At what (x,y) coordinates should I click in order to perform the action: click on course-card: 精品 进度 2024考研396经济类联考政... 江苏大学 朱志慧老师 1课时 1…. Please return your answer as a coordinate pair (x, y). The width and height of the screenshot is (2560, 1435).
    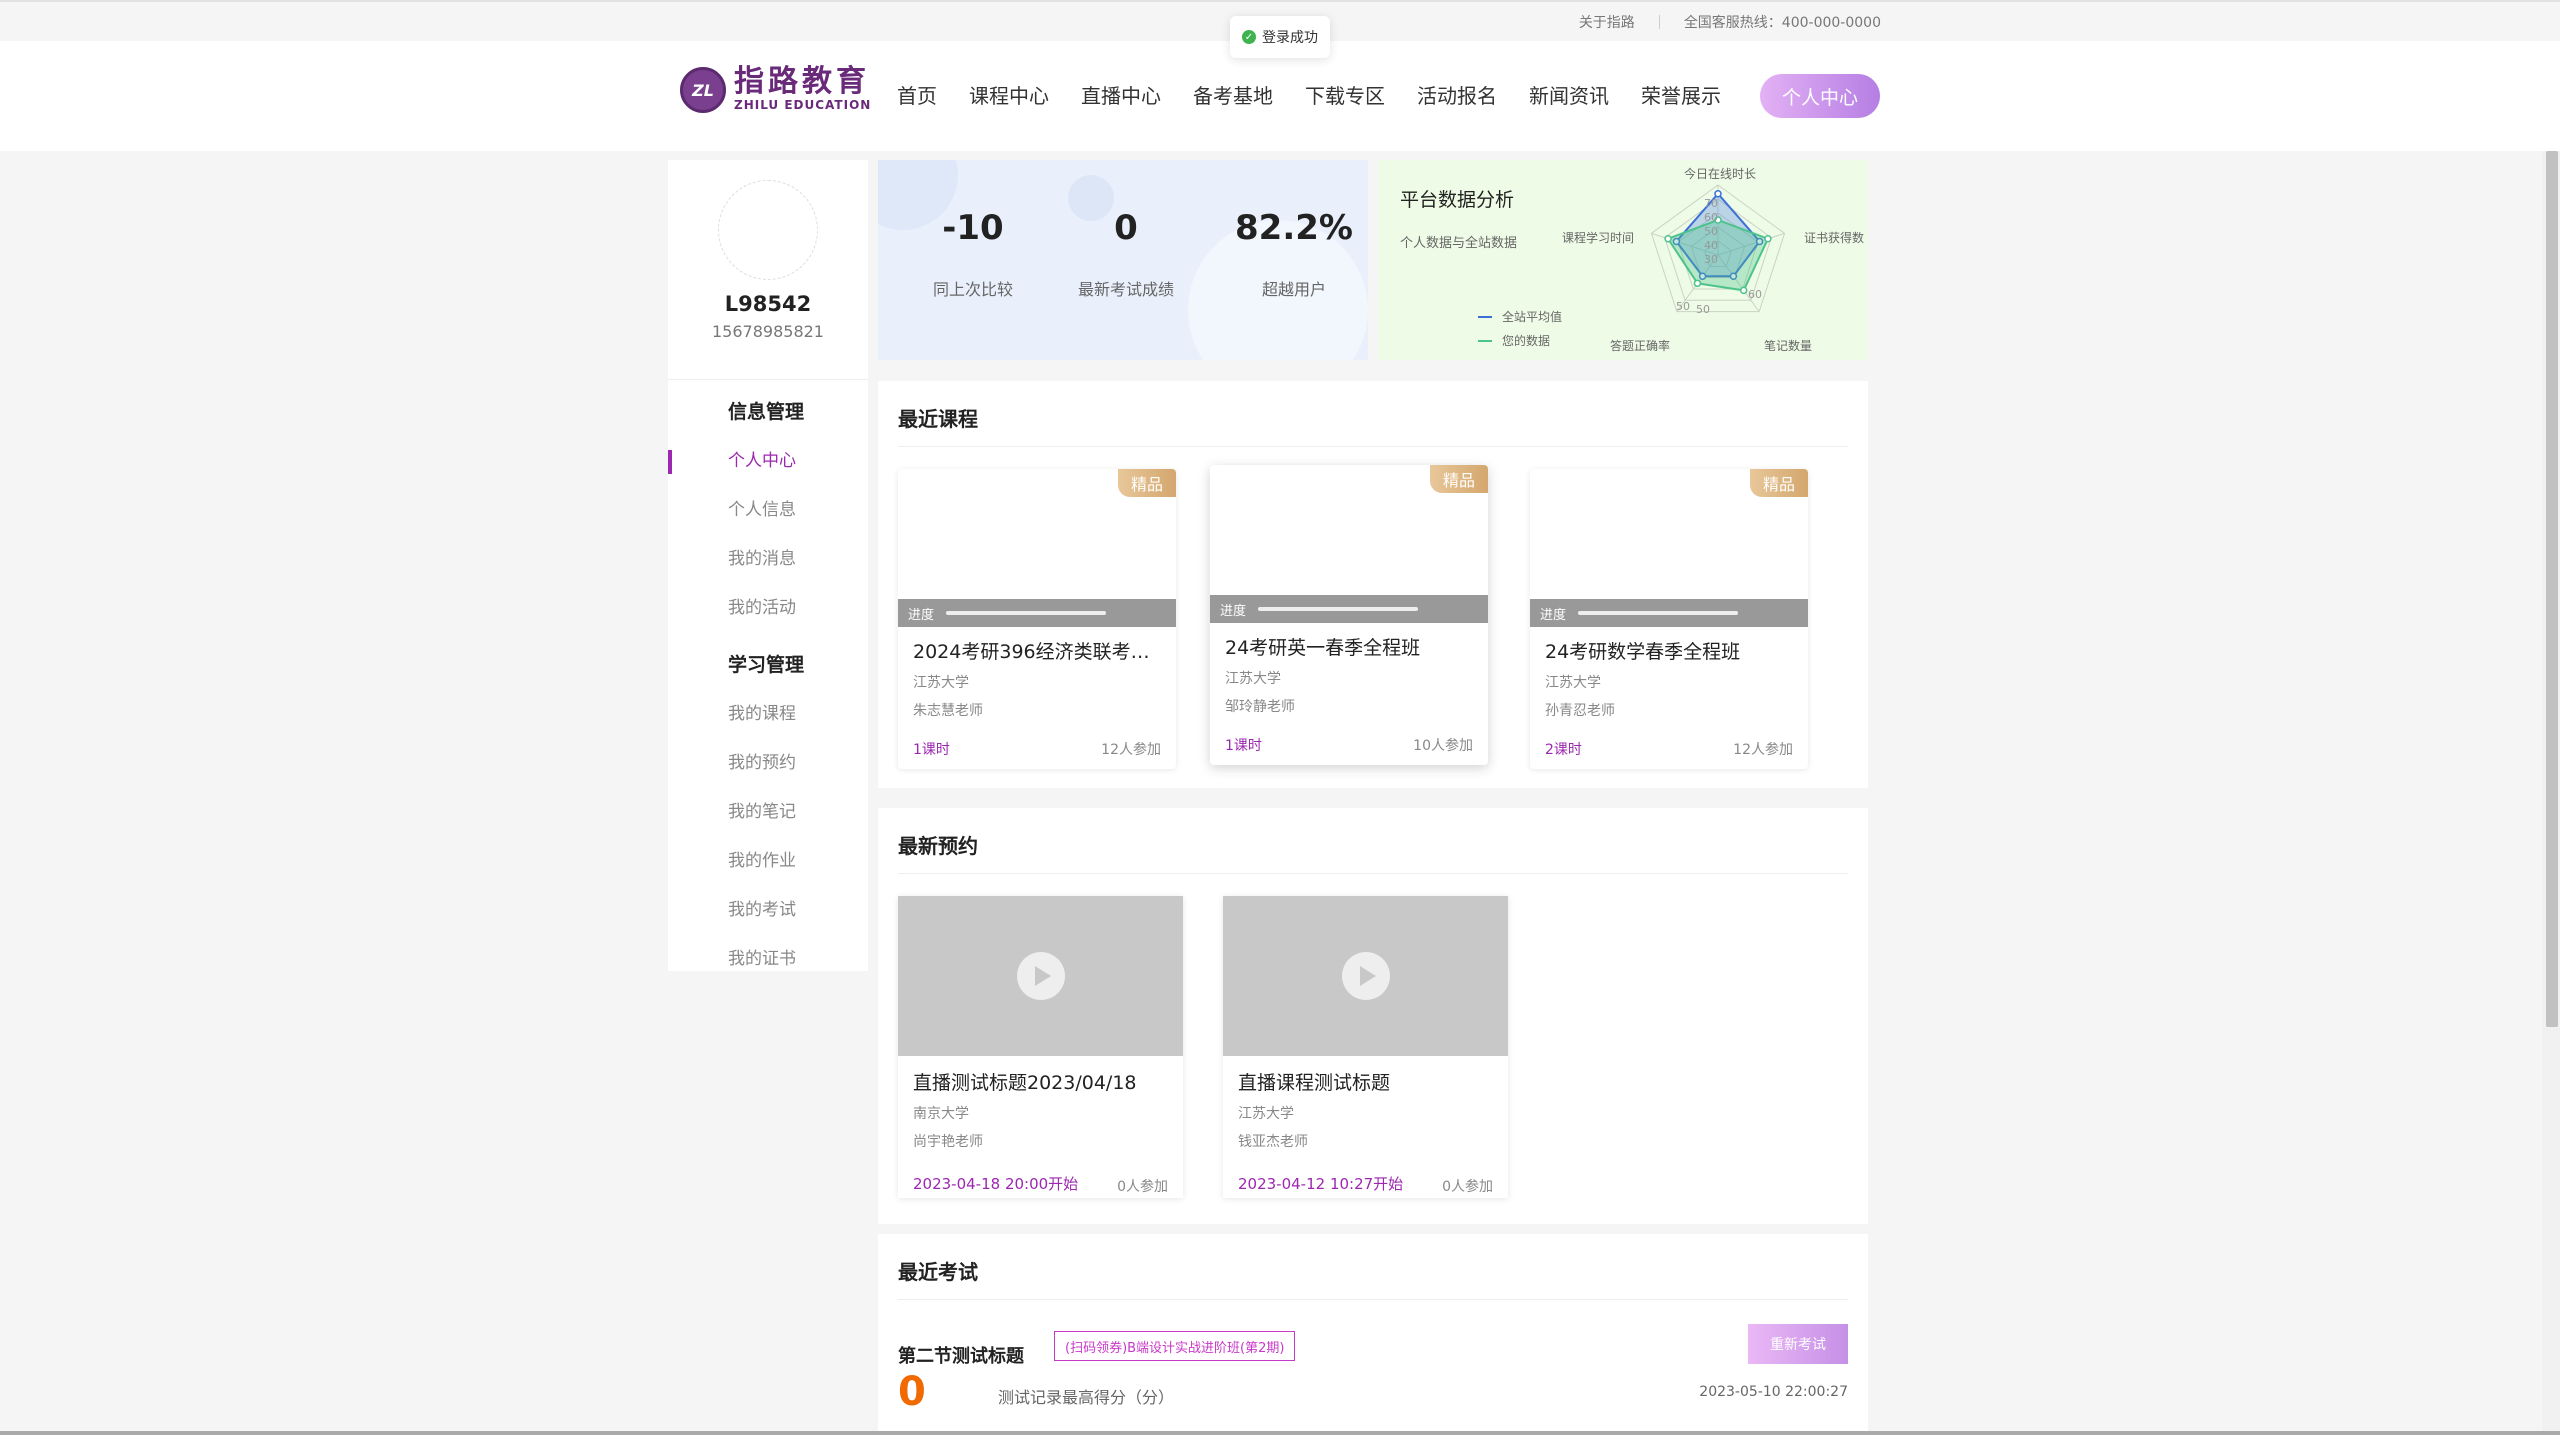
    Looking at the image, I should click on (1037, 619).